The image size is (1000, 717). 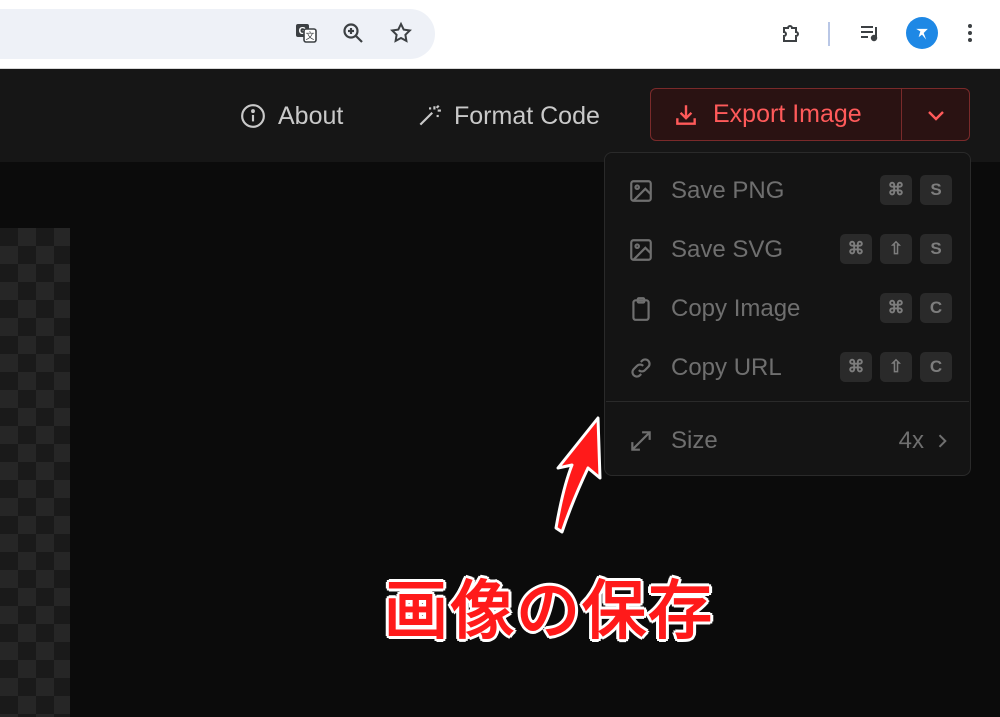 What do you see at coordinates (942, 441) in the screenshot?
I see `chevron-right-icon` at bounding box center [942, 441].